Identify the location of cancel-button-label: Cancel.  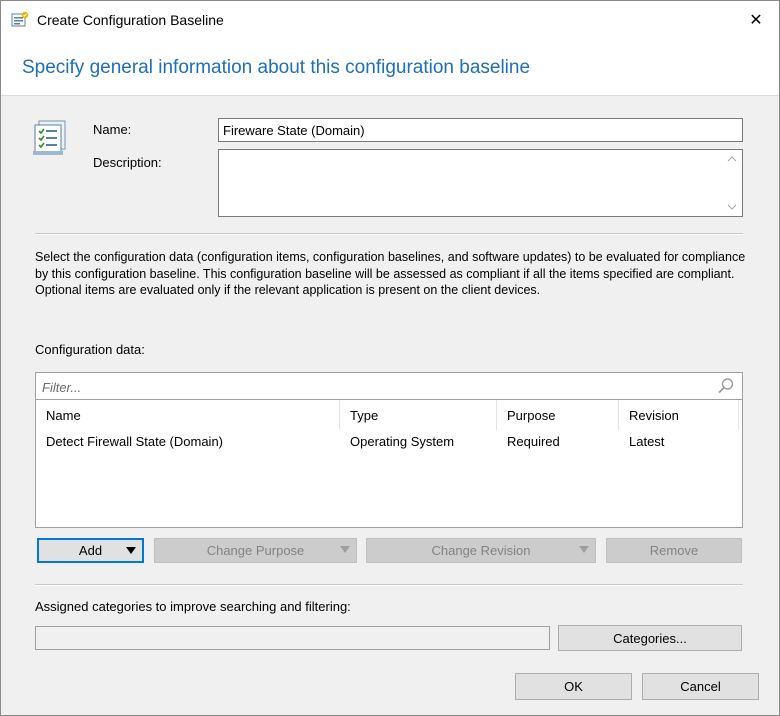
(700, 686).